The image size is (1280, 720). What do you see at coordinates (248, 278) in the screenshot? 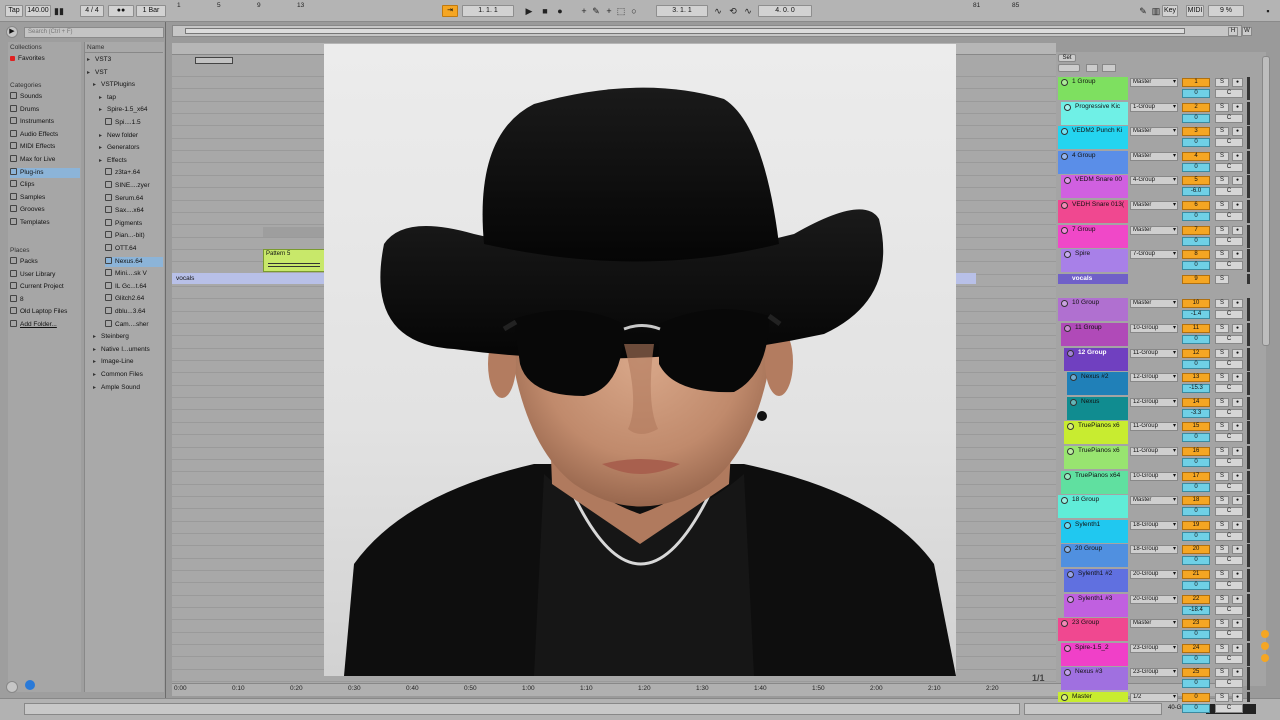
I see `vocals-clip: vocals` at bounding box center [248, 278].